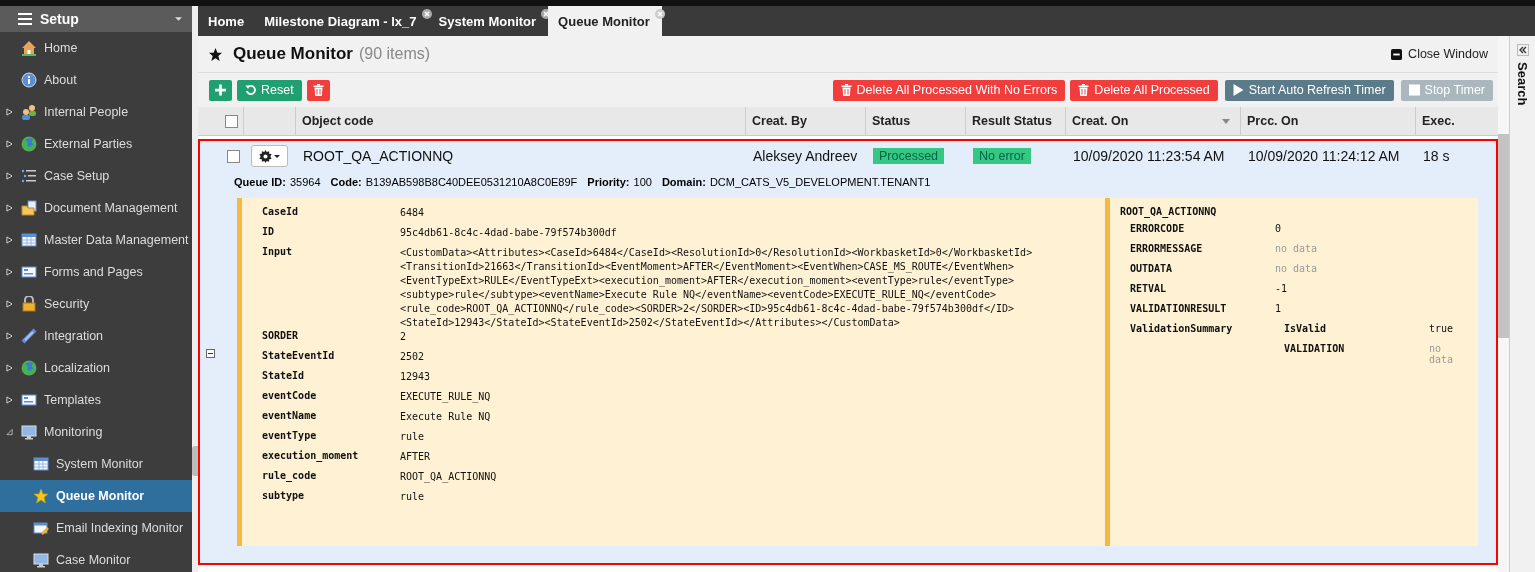 Image resolution: width=1535 pixels, height=572 pixels. What do you see at coordinates (96, 496) in the screenshot?
I see `sidebar-item: Queue Monitor` at bounding box center [96, 496].